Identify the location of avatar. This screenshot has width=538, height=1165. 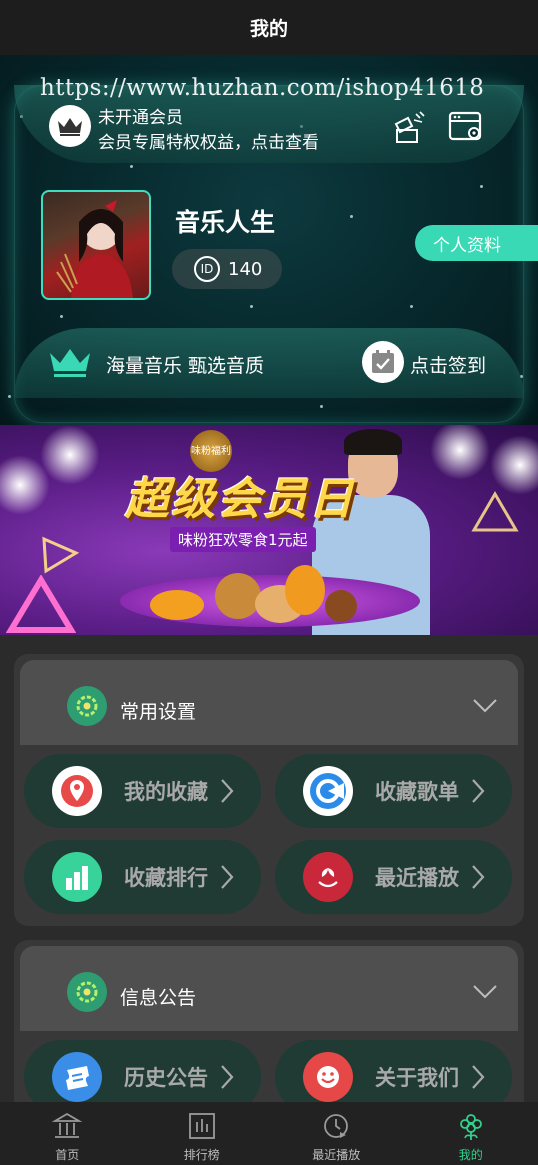
(96, 245).